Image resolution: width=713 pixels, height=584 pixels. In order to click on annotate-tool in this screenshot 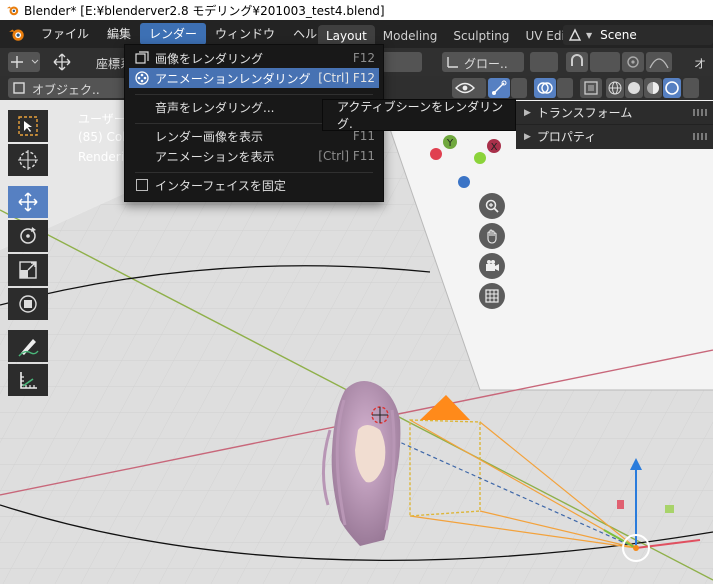, I will do `click(28, 346)`.